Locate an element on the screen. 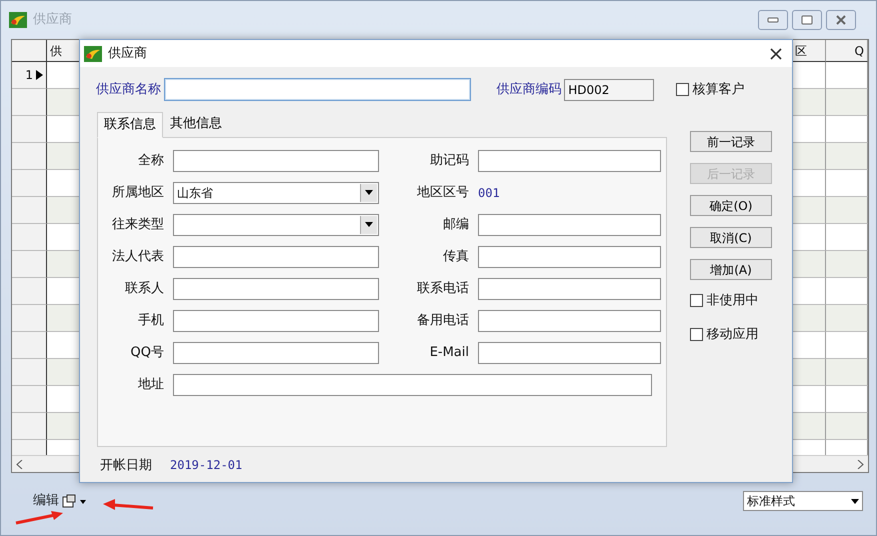 The height and width of the screenshot is (536, 877). column-header: 区 is located at coordinates (809, 51).